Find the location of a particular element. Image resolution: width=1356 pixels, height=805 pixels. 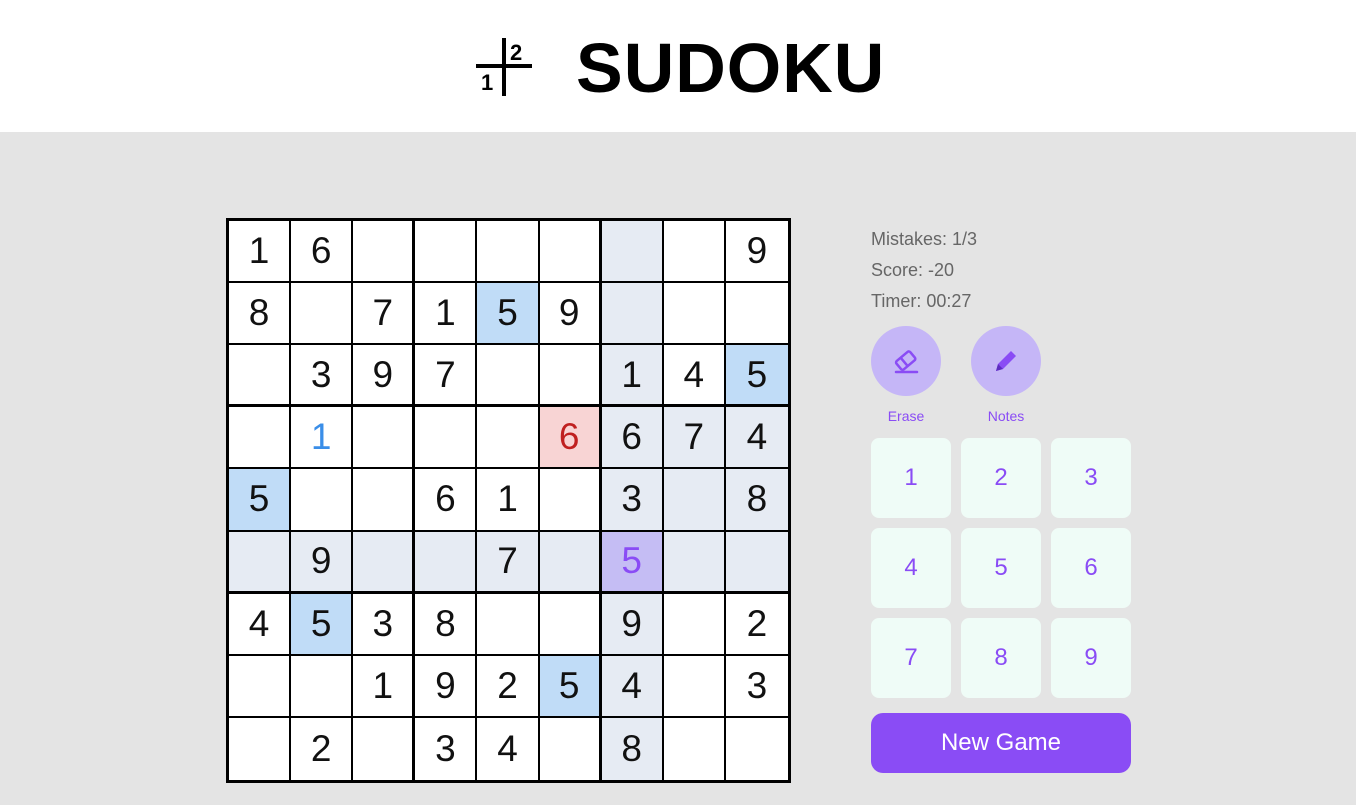

eraser-icon is located at coordinates (906, 362).